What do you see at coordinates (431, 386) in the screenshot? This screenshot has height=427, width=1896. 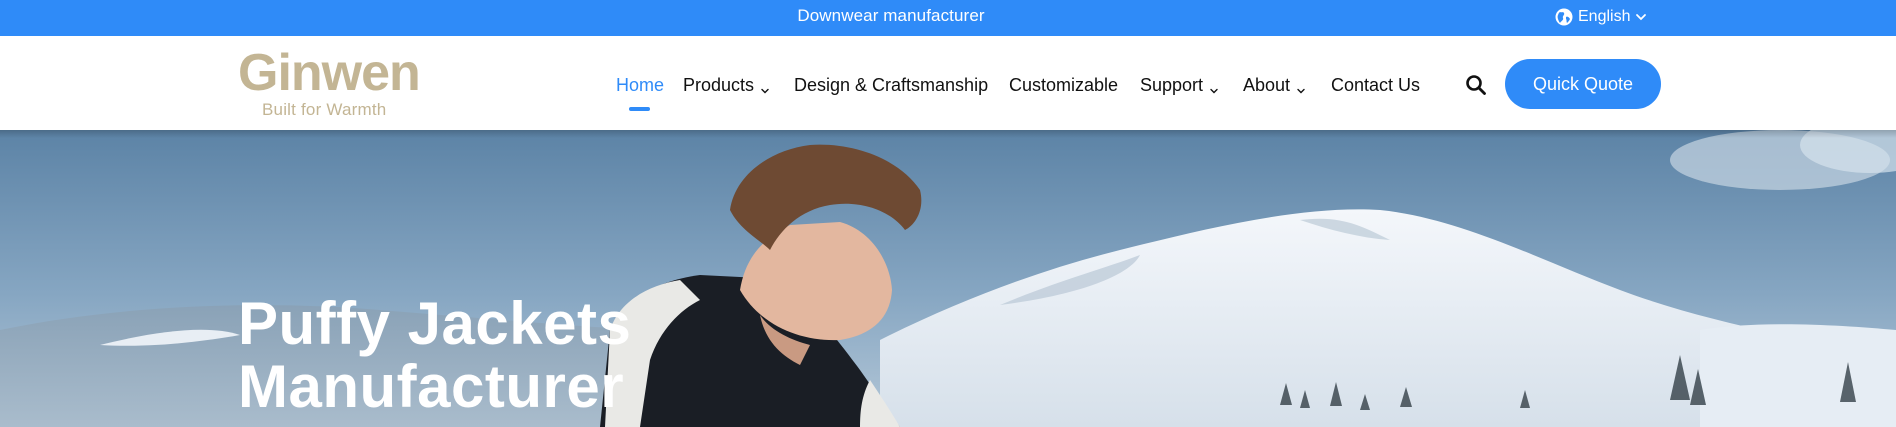 I see `hero-title-line-2: Manufacturer` at bounding box center [431, 386].